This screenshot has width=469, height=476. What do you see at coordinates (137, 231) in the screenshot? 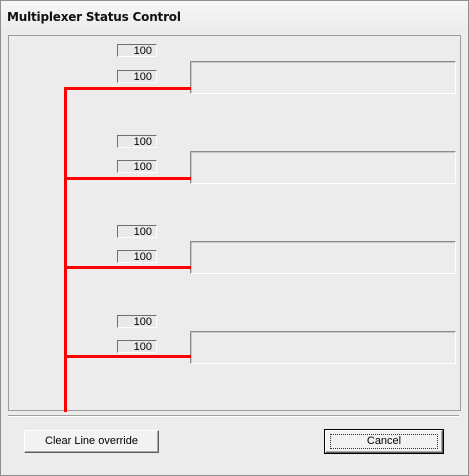
I see `channel-3-upper-value: 100` at bounding box center [137, 231].